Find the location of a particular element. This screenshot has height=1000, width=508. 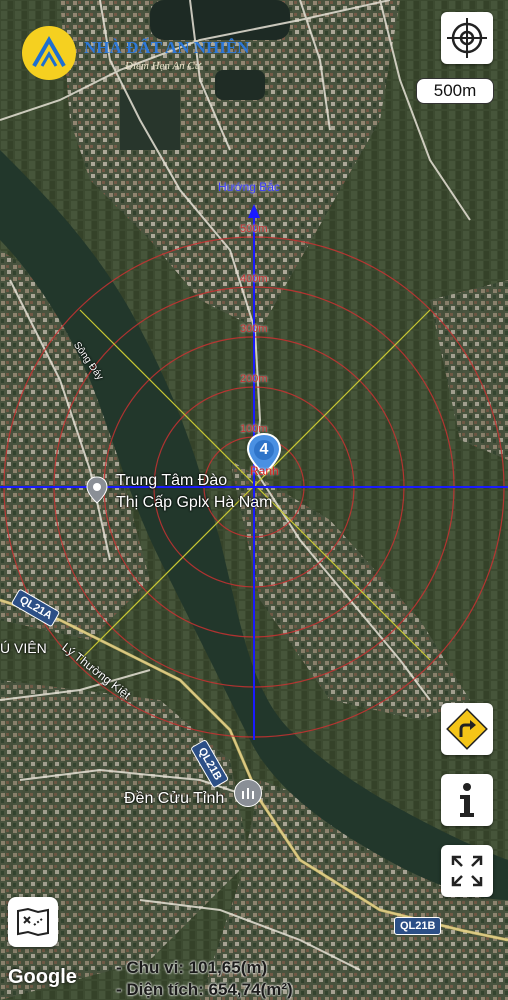

ring-label-200m: 200m is located at coordinates (254, 379).